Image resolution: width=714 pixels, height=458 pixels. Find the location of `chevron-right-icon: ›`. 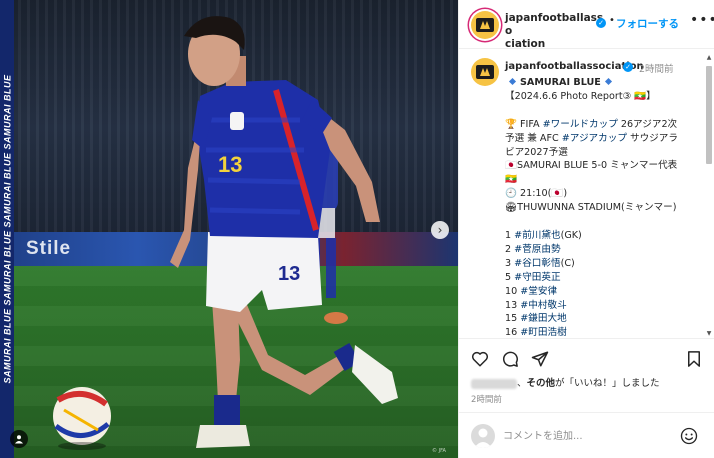

chevron-right-icon: › is located at coordinates (440, 230).